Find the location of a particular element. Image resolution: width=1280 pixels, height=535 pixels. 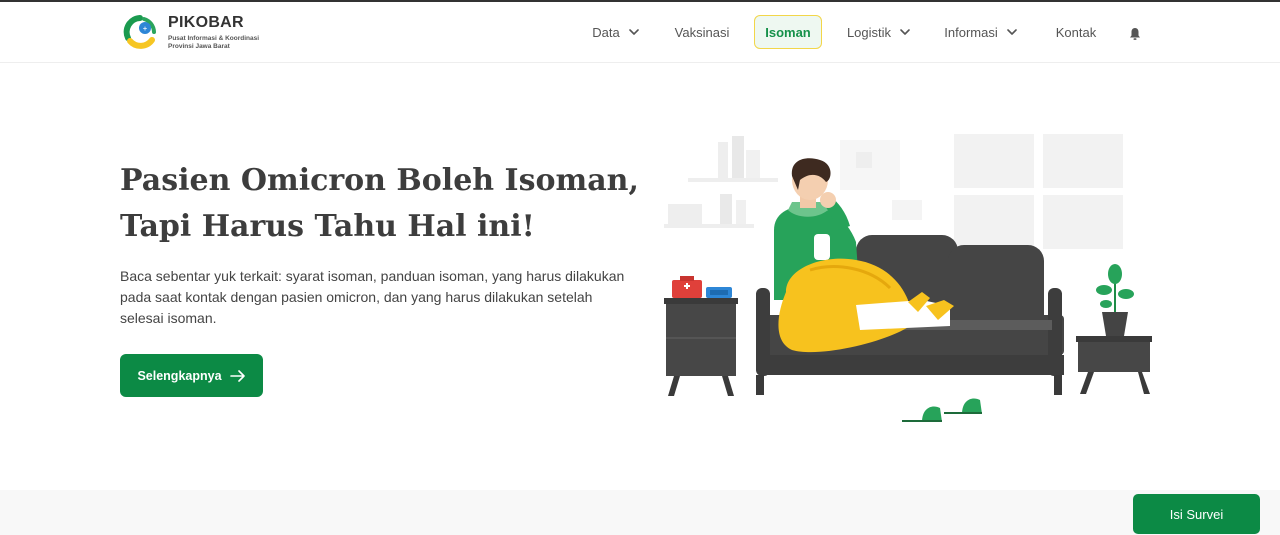

pikobar-logo-icon: + is located at coordinates (139, 32).